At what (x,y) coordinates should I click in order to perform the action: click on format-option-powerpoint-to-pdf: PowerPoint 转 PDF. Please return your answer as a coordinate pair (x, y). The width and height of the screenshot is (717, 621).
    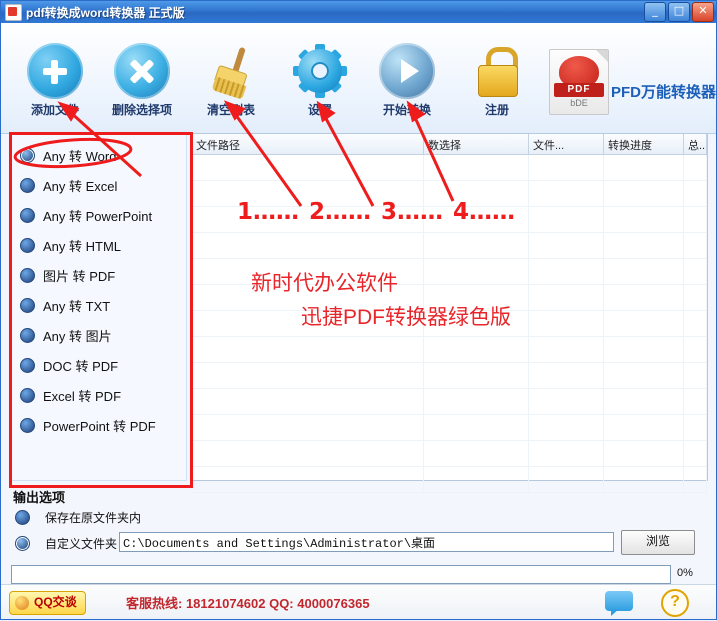
    Looking at the image, I should click on (103, 425).